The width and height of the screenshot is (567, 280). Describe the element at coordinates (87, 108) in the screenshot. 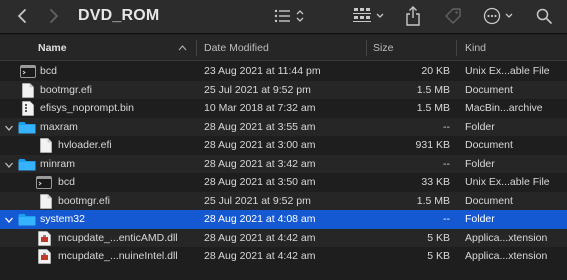

I see `file-name: efisys_noprompt.bin` at that location.